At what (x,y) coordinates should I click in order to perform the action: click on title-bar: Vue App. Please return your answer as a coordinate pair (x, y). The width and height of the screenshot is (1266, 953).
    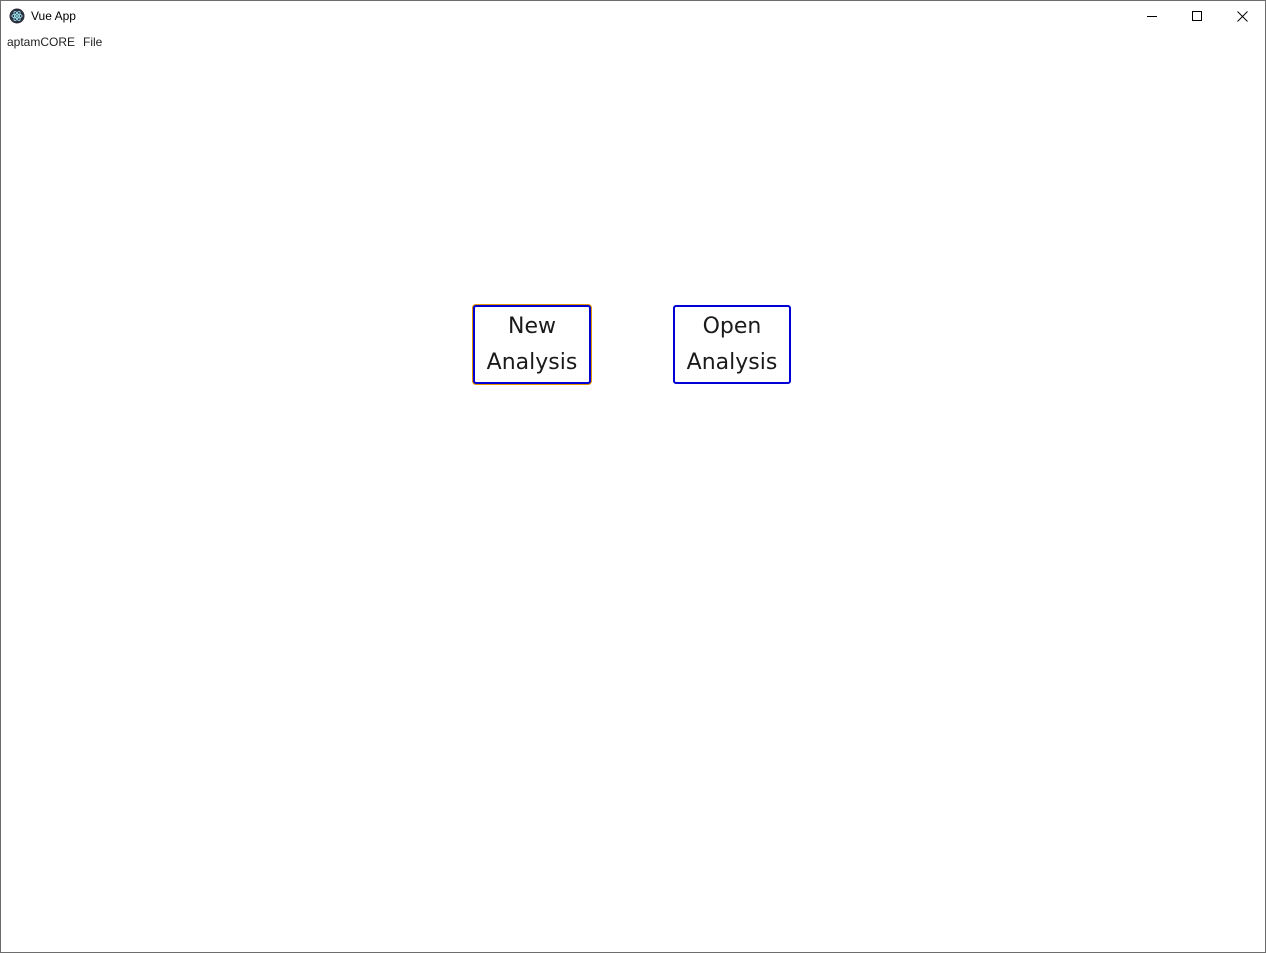
    Looking at the image, I should click on (633, 16).